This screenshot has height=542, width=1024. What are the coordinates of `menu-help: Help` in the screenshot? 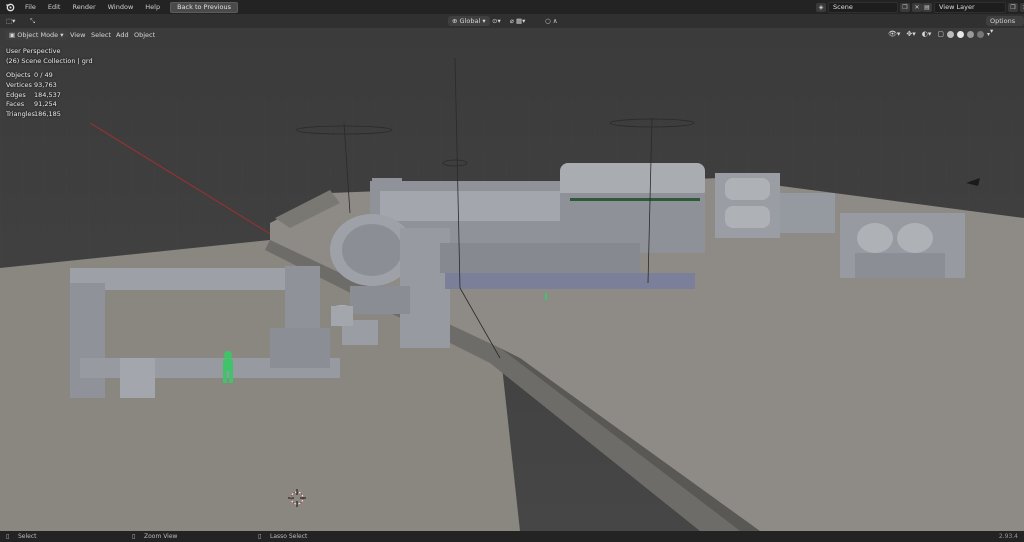 It's located at (152, 7).